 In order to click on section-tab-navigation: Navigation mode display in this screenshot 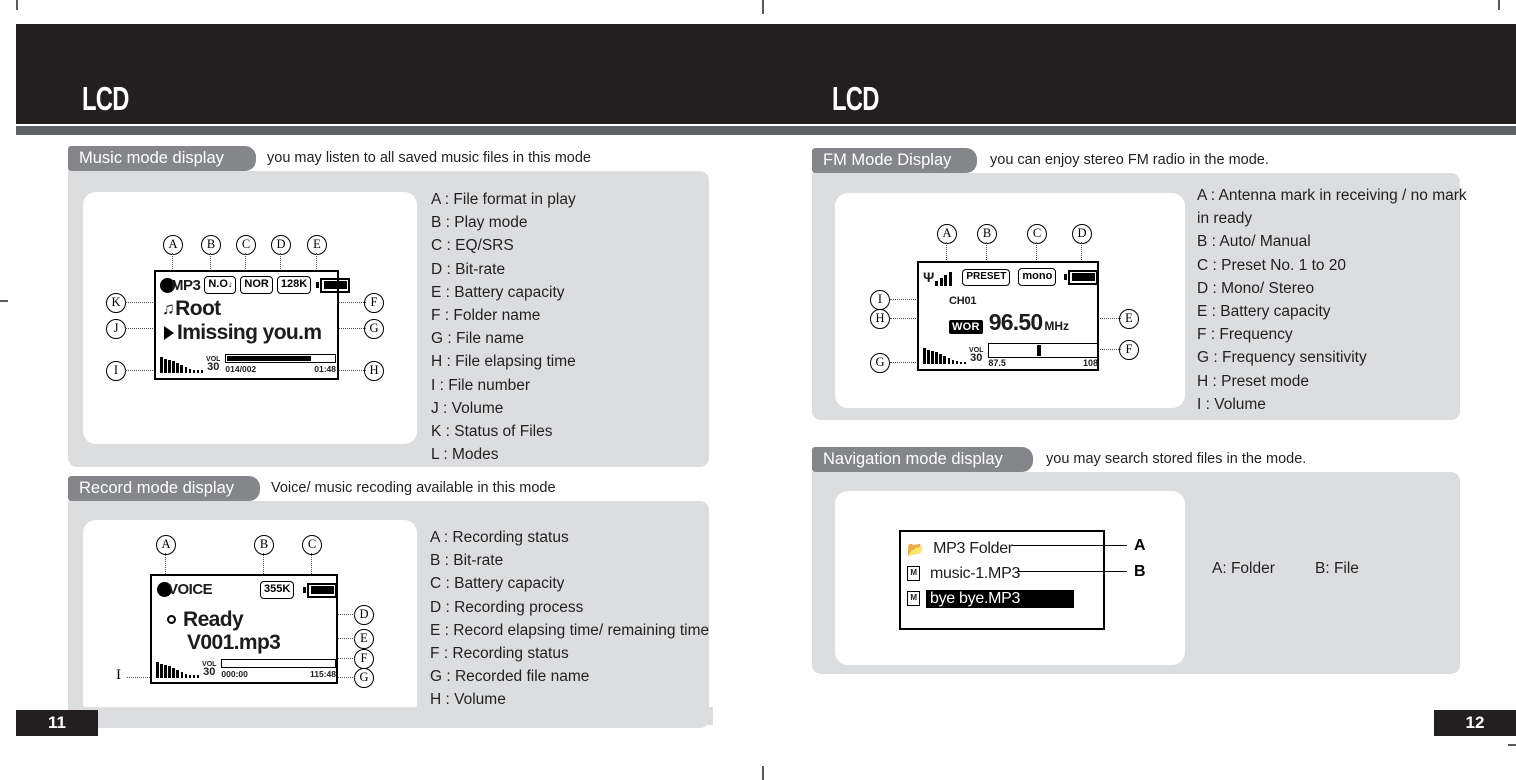, I will do `click(922, 459)`.